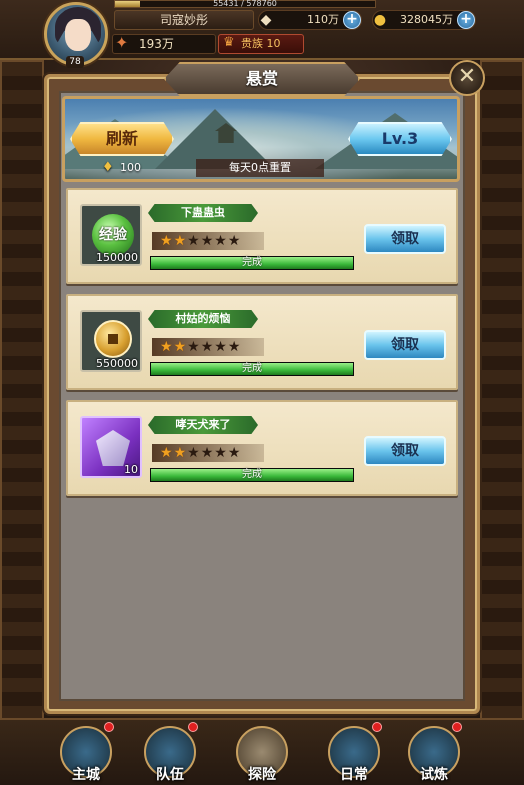  I want to click on quest-title: 下蛊蛊虫, so click(203, 213).